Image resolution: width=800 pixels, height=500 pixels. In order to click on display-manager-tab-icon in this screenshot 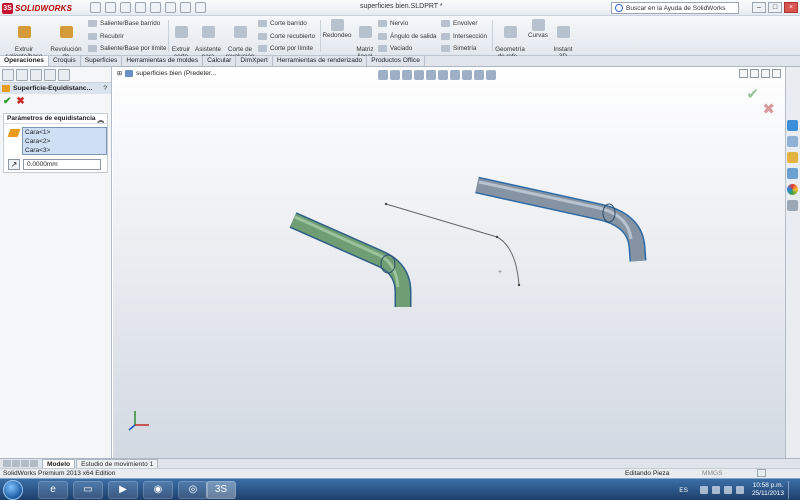, I will do `click(64, 75)`.